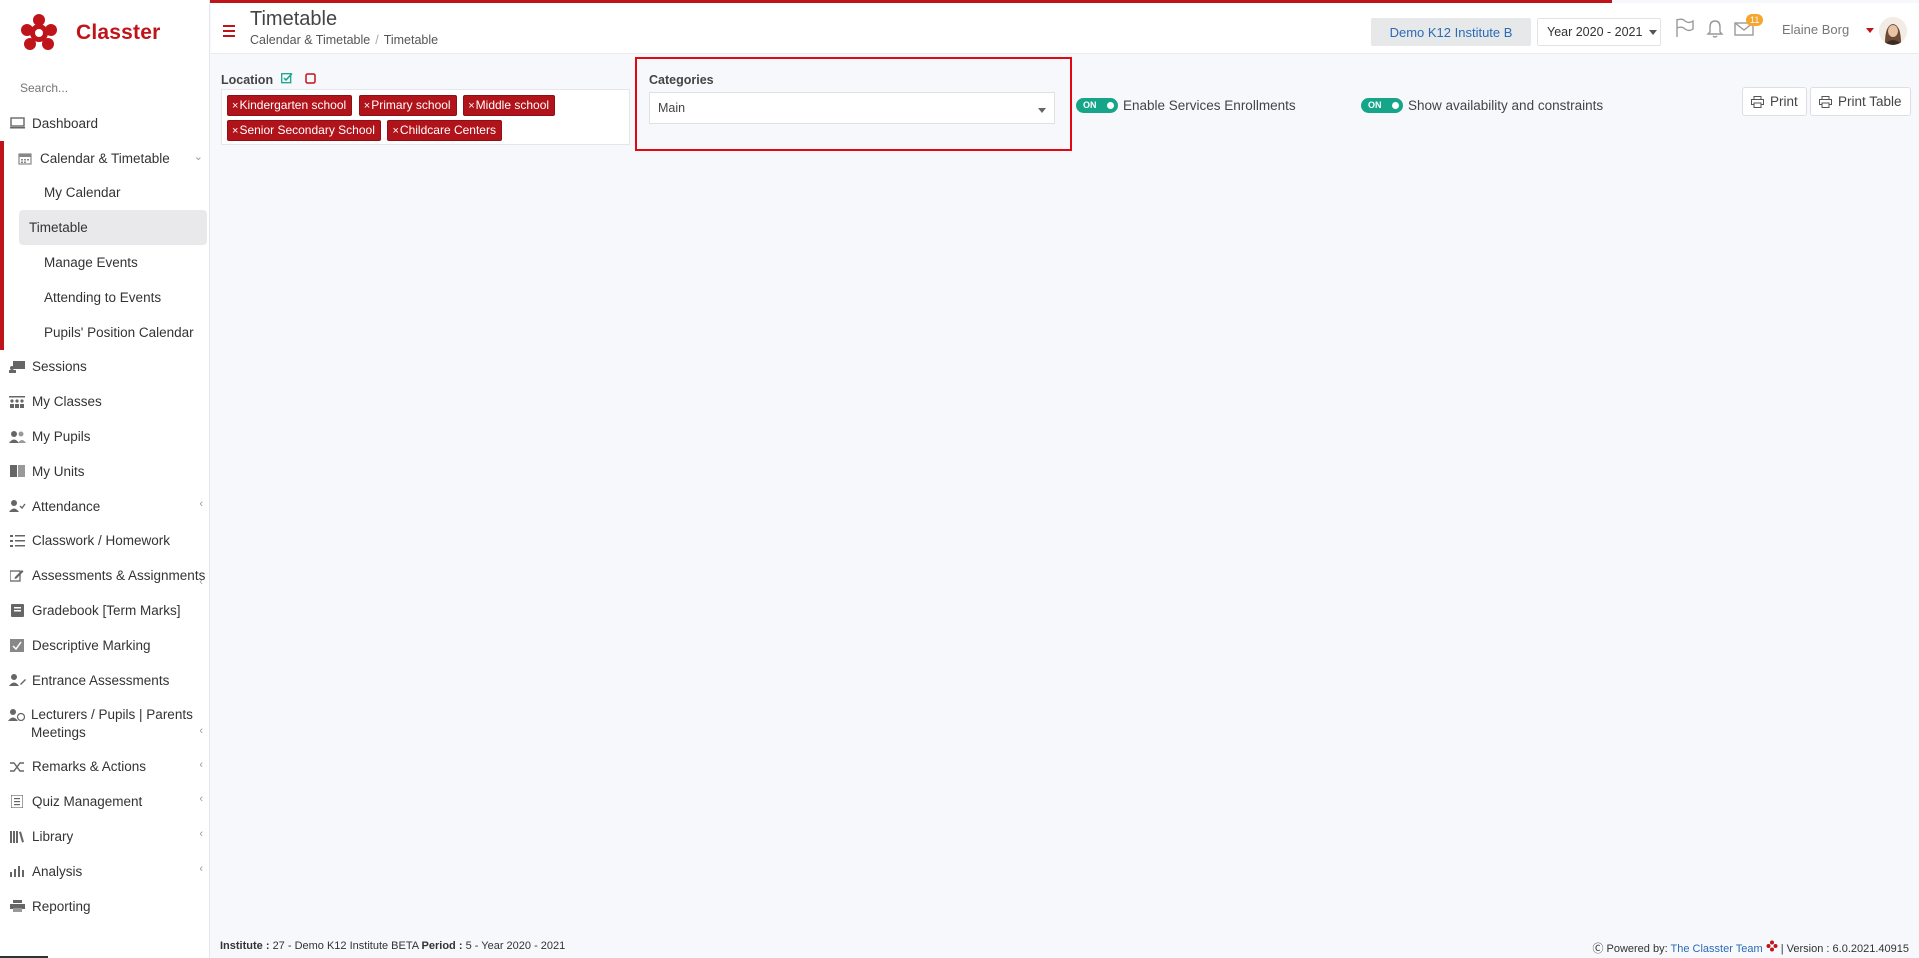  I want to click on sidebar-item-entrance-assessments: Entrance Assessments, so click(104, 680).